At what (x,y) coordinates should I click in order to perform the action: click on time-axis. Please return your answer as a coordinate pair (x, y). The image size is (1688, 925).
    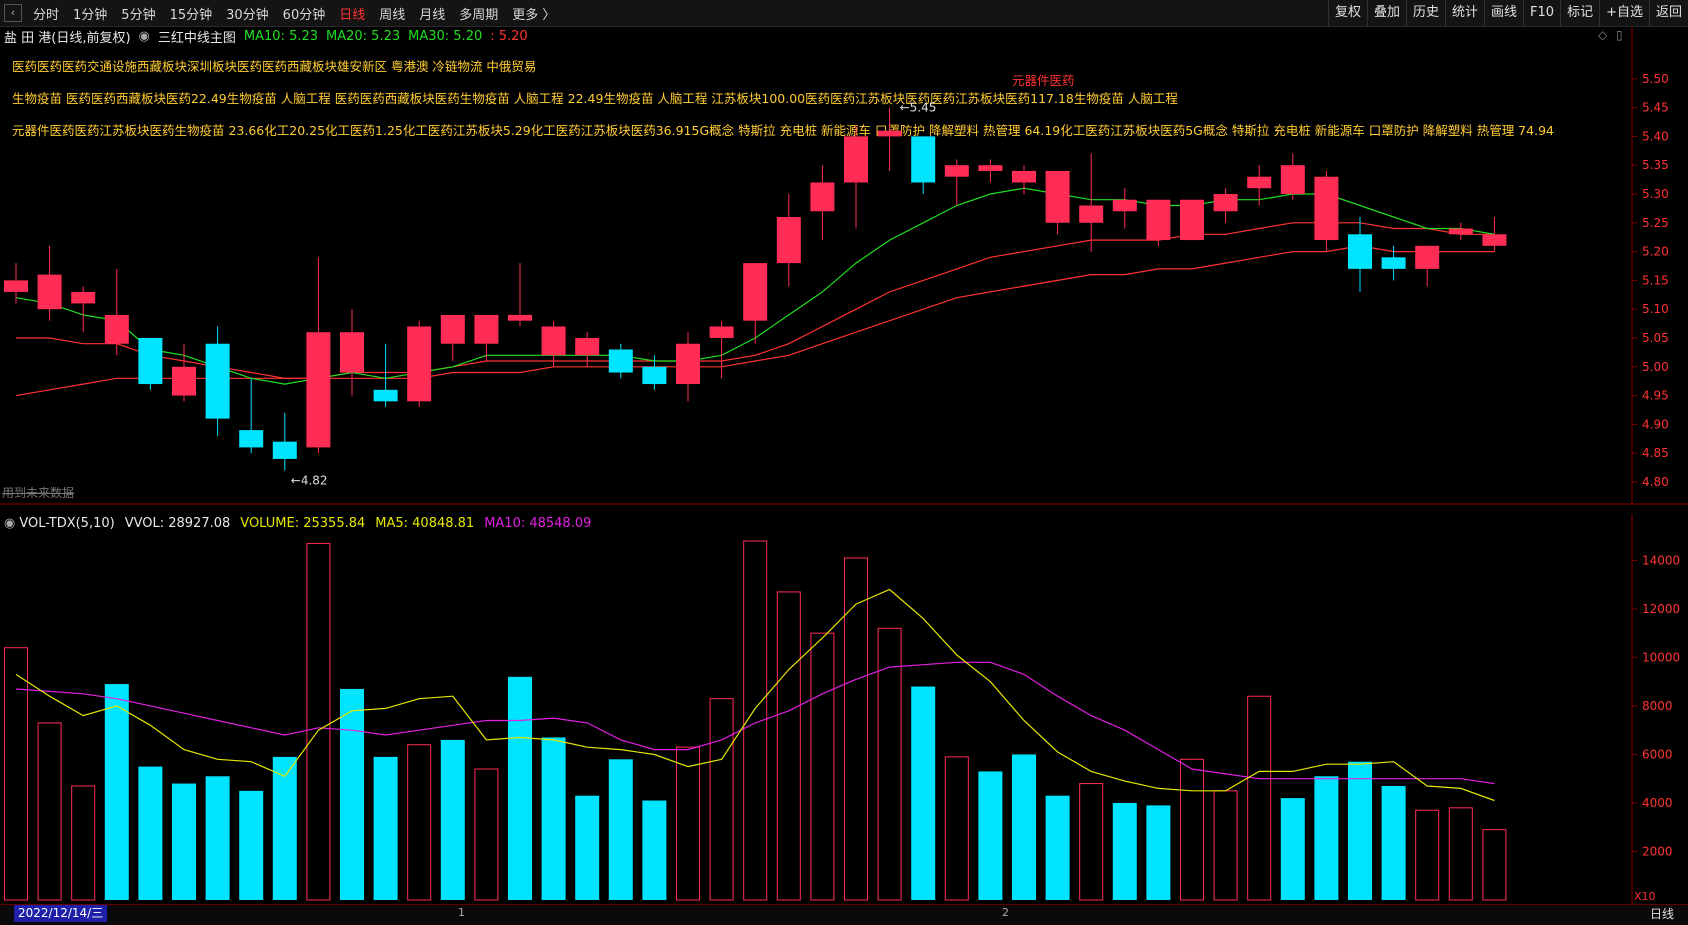
    Looking at the image, I should click on (844, 914).